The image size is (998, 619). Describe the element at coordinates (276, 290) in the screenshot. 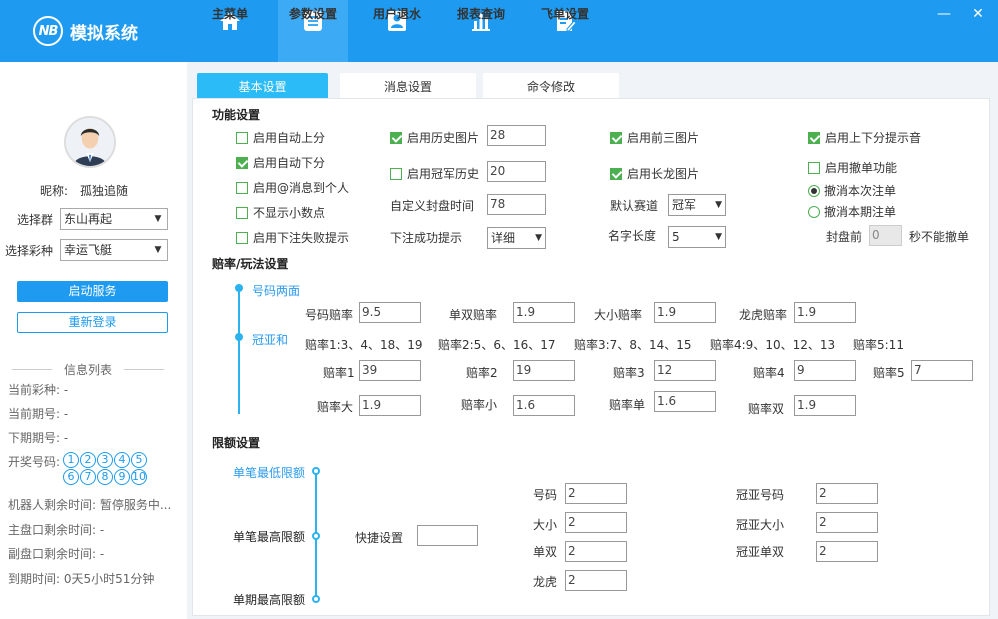

I see `tree-number-two-sides: 号码两面` at that location.